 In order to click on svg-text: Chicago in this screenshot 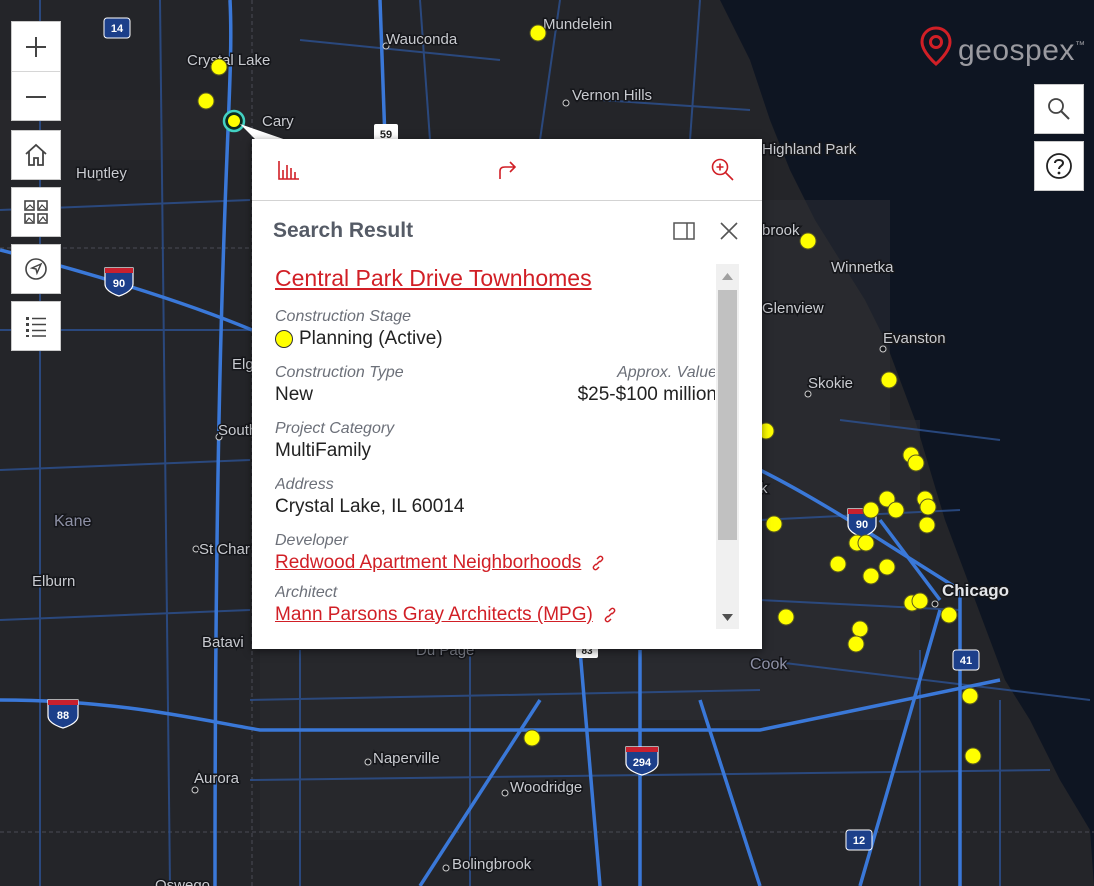, I will do `click(975, 590)`.